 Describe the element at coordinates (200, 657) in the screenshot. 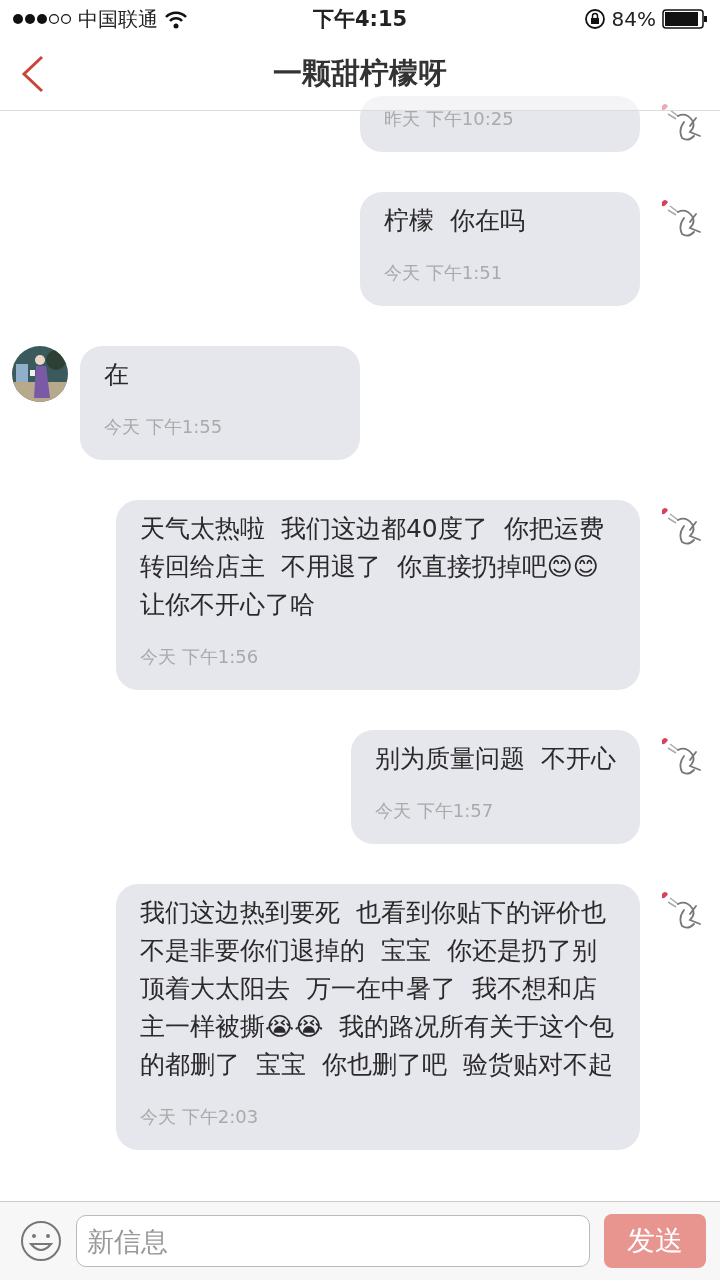

I see `message-time: 今天 下午1:56` at that location.